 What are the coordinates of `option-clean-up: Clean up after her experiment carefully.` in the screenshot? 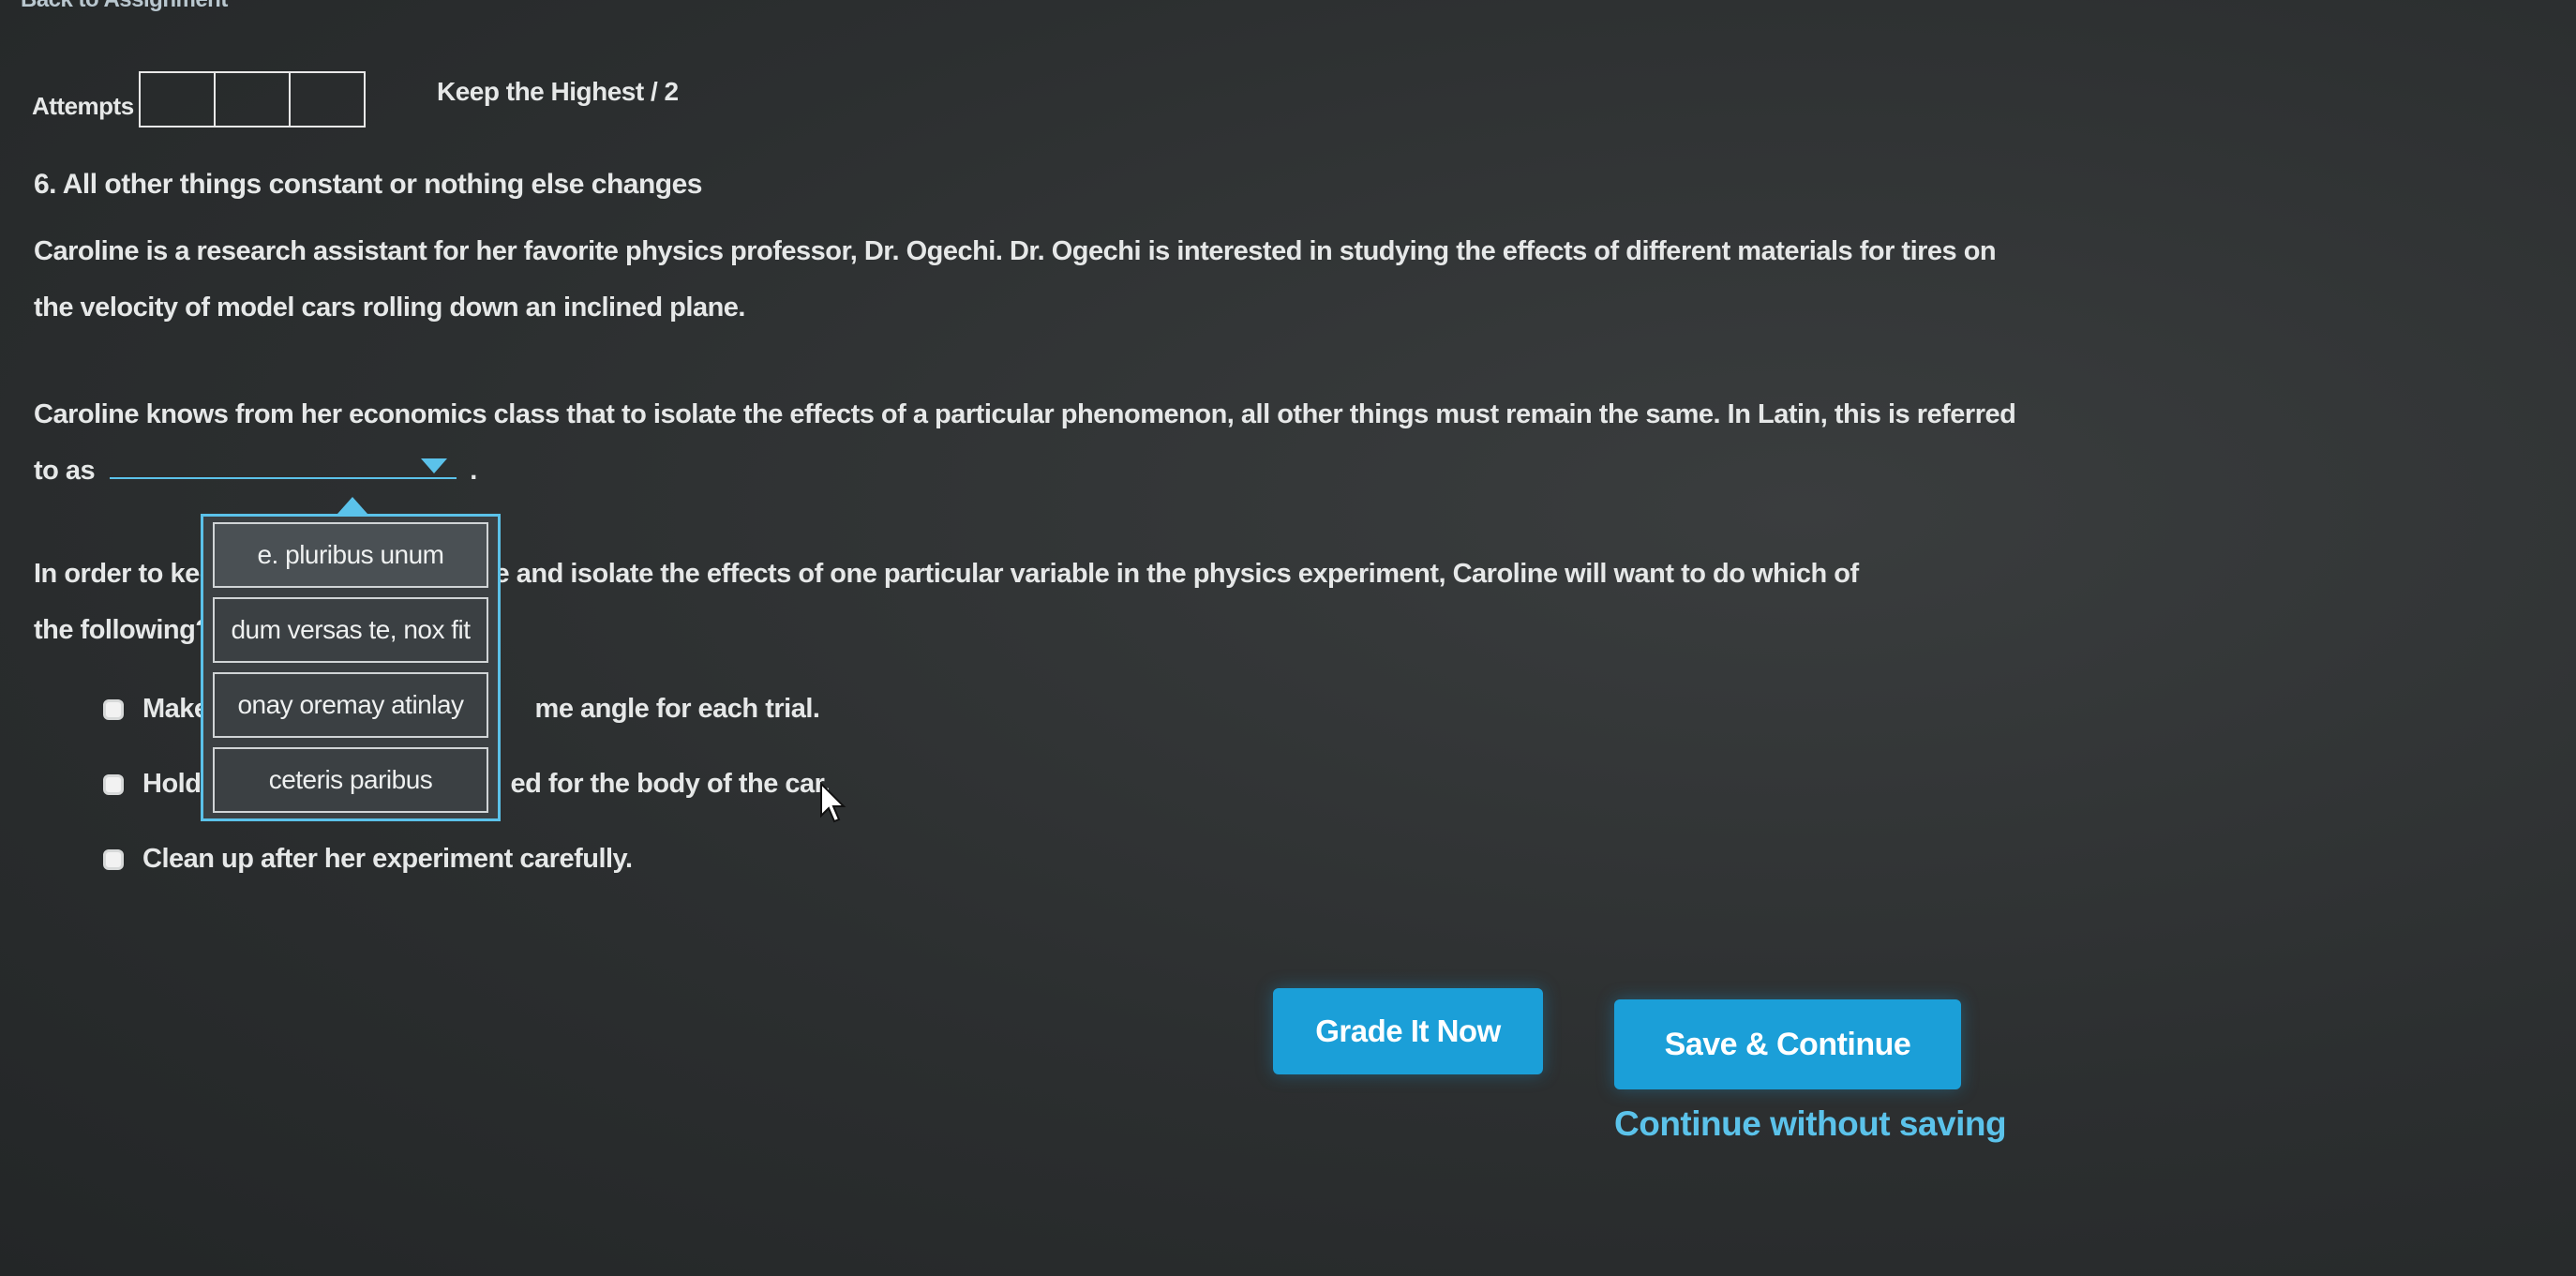 It's located at (368, 859).